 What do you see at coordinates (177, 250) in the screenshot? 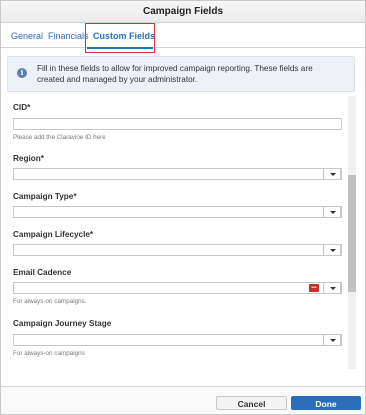
I see `campaign-lifecycle-select` at bounding box center [177, 250].